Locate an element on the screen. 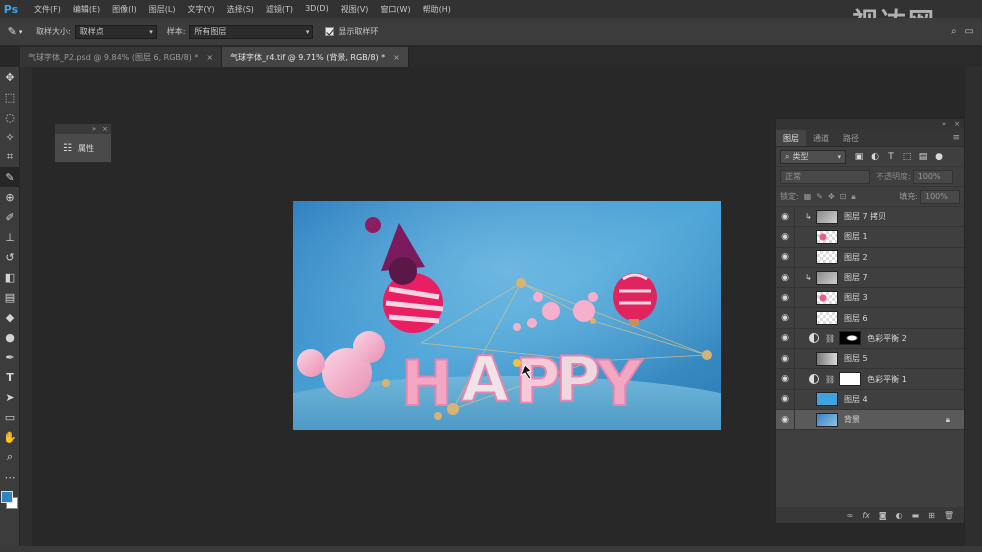  menu-file: 文件(F) is located at coordinates (47, 9).